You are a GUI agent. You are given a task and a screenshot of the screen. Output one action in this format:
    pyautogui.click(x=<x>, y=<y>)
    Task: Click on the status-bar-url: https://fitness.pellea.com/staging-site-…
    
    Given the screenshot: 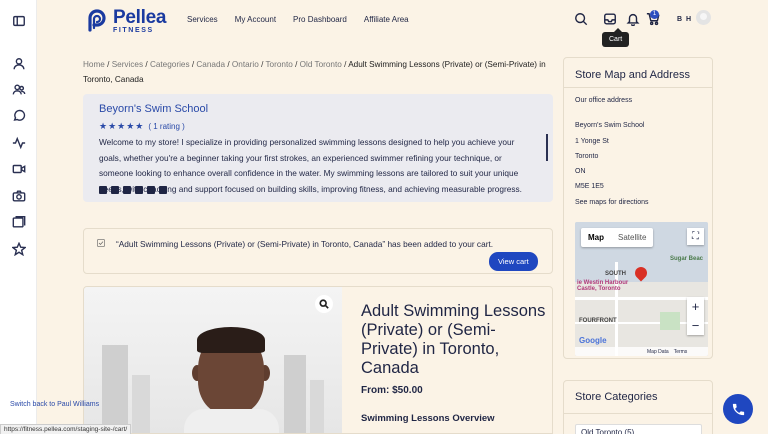 What is the action you would take?
    pyautogui.click(x=66, y=429)
    